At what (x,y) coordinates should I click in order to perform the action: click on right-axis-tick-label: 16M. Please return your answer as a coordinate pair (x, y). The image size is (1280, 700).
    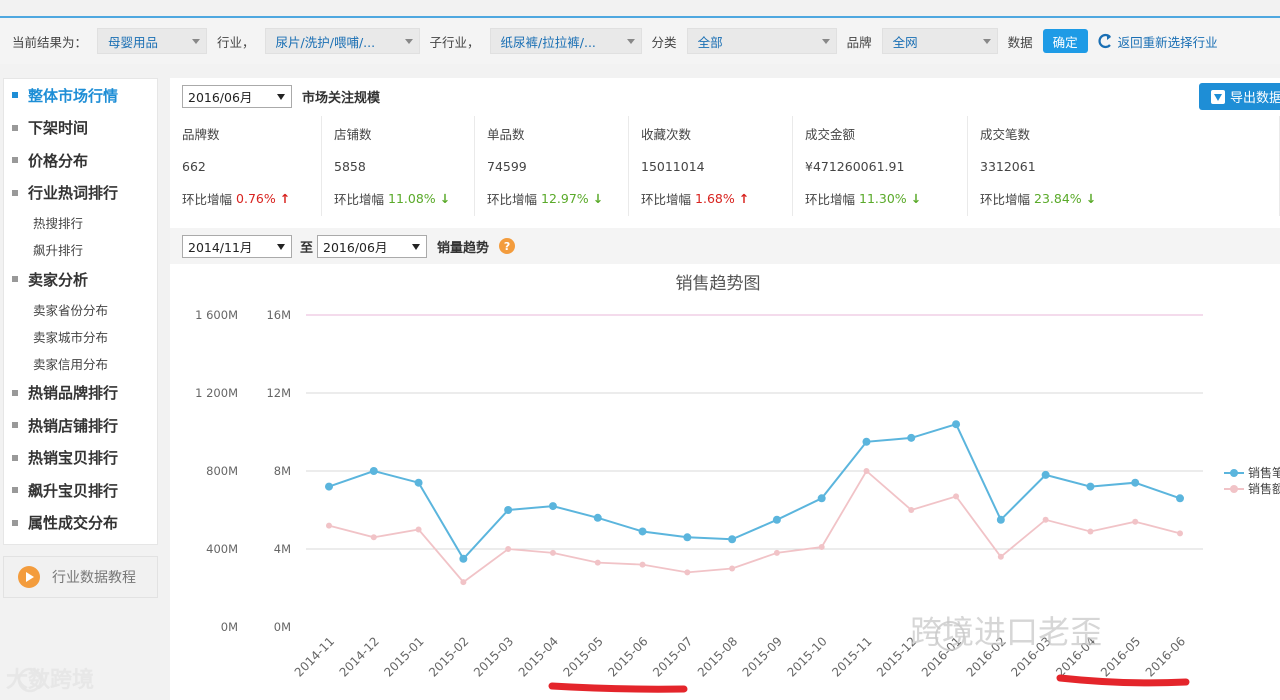
    Looking at the image, I should click on (278, 315).